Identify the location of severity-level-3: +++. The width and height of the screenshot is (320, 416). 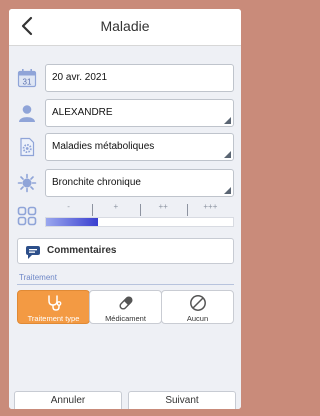
(210, 206).